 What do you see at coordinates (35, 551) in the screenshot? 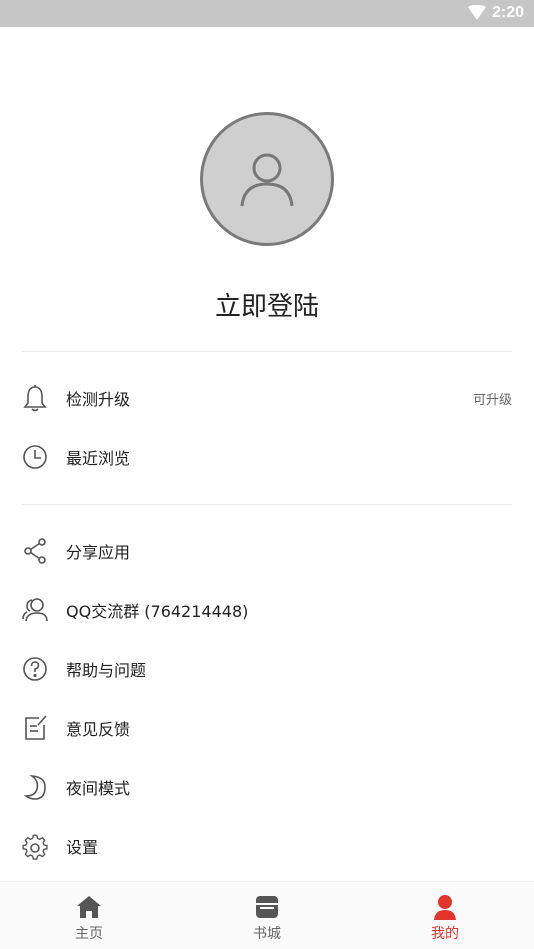
I see `share-icon` at bounding box center [35, 551].